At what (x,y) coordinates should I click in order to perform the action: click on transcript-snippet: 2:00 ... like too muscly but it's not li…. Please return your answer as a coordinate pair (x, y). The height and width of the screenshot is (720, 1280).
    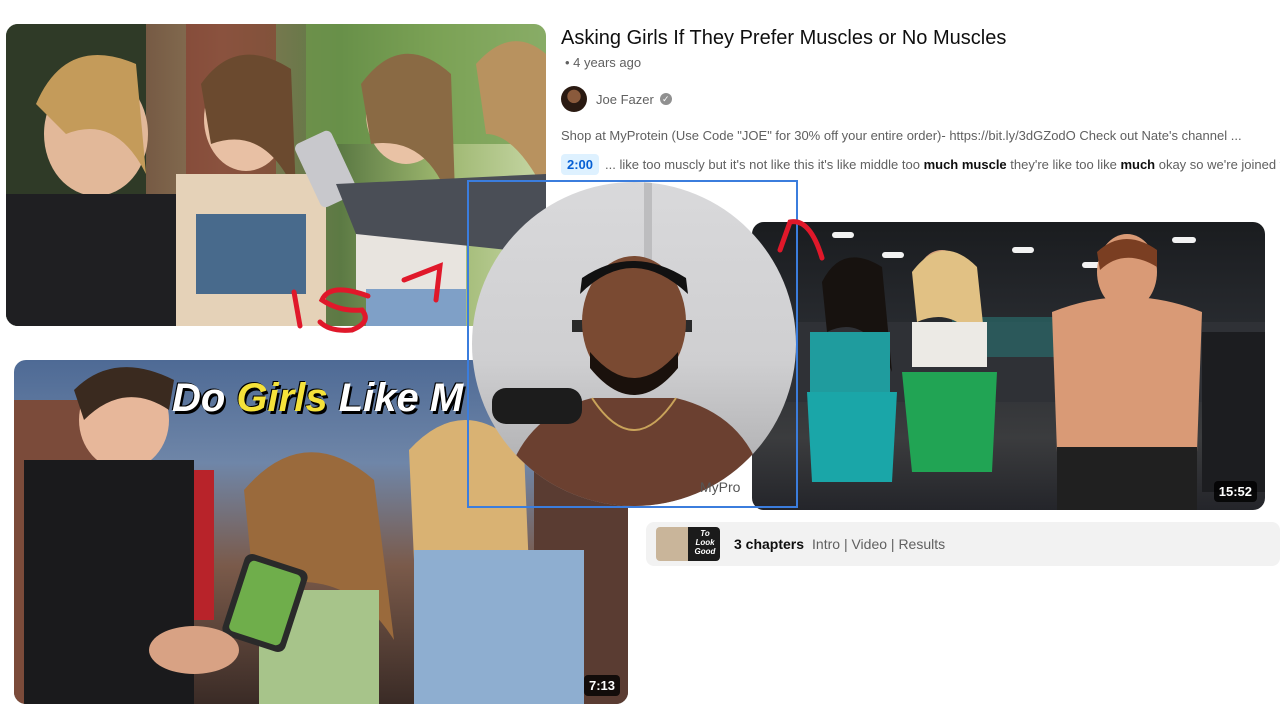
    Looking at the image, I should click on (920, 164).